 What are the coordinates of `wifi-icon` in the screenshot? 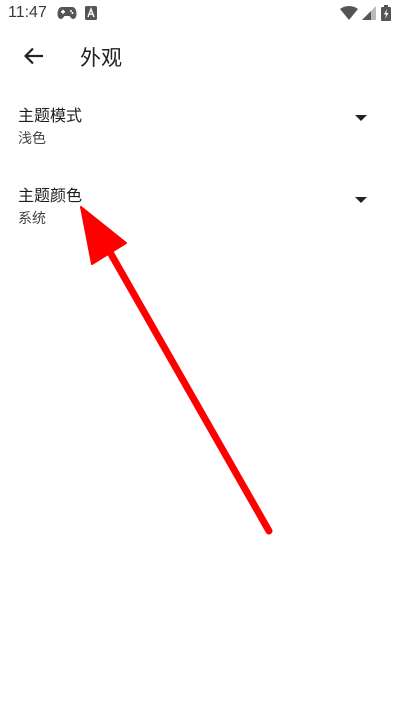 It's located at (349, 13).